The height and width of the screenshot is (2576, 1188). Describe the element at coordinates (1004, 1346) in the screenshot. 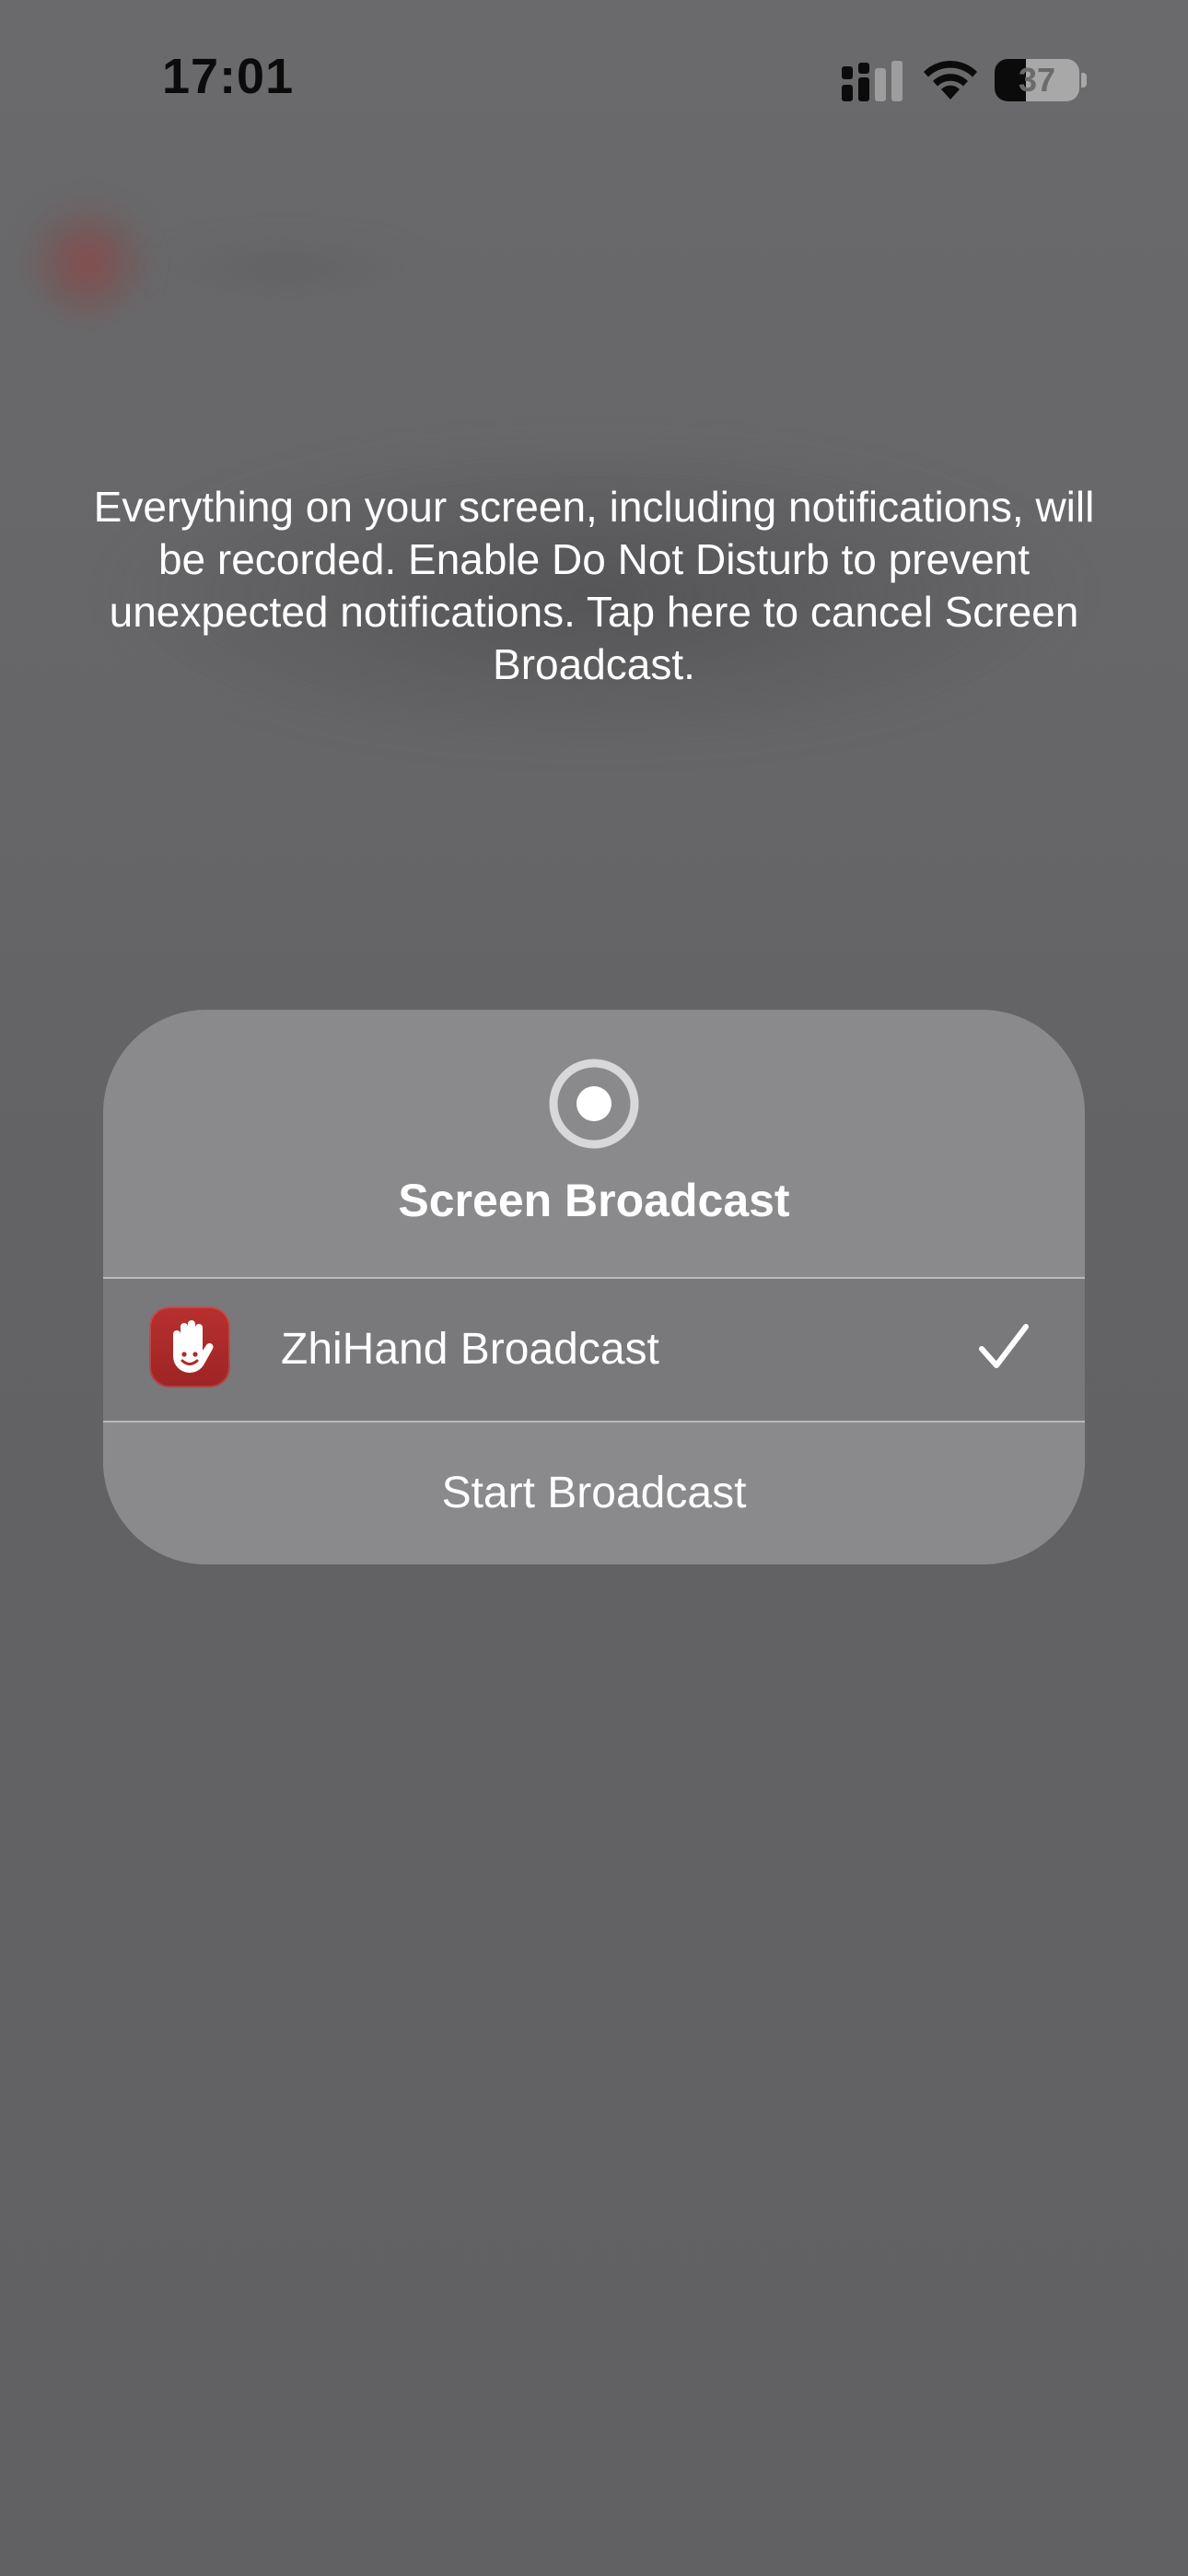

I see `checkmark-icon` at that location.